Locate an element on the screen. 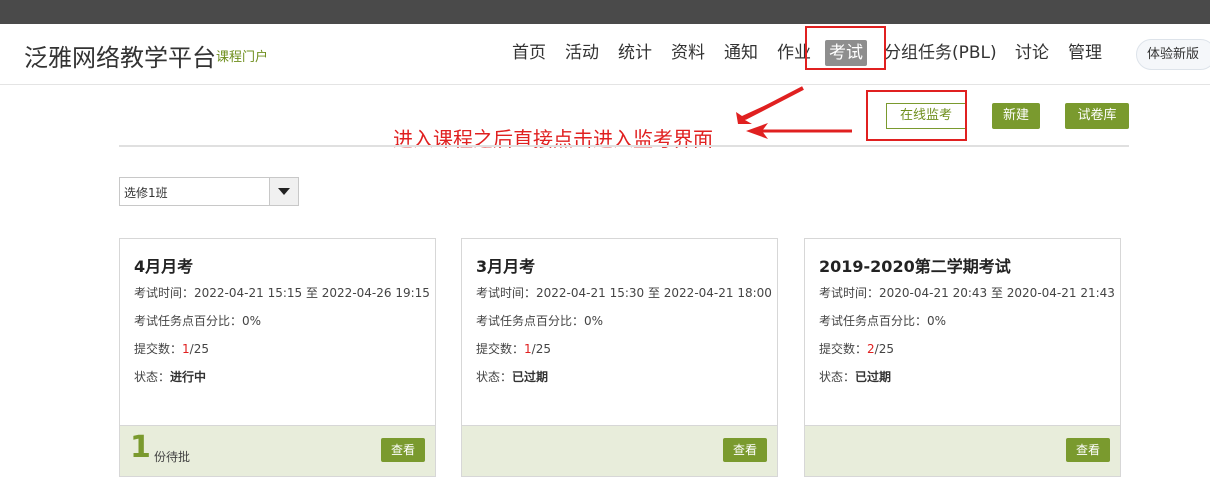 Image resolution: width=1210 pixels, height=496 pixels. nav-statistics: 统计 is located at coordinates (635, 53).